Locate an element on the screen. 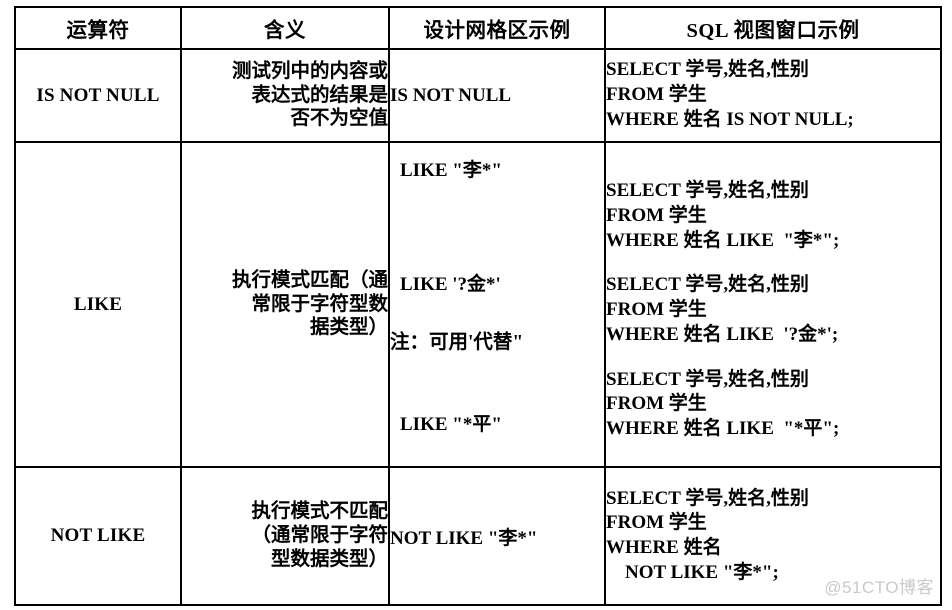 The width and height of the screenshot is (952, 610). meaning-line: 据类型） is located at coordinates (348, 328).